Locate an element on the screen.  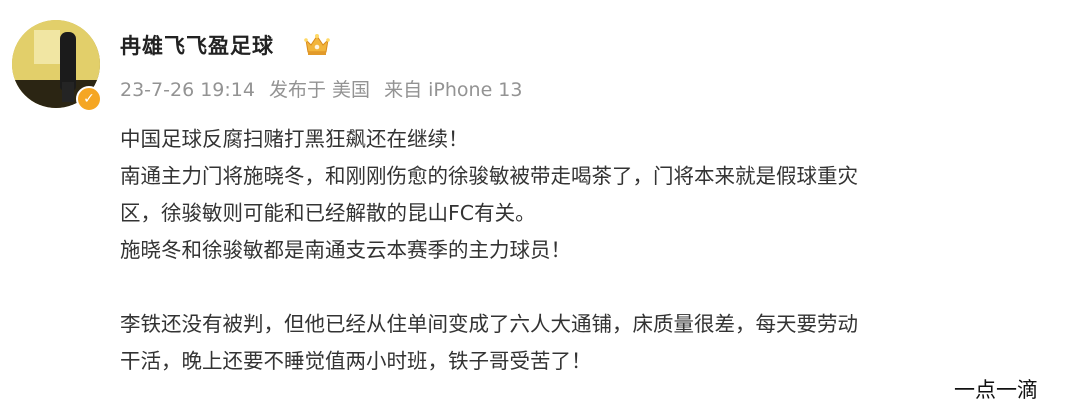
post-blank-line is located at coordinates (590, 287).